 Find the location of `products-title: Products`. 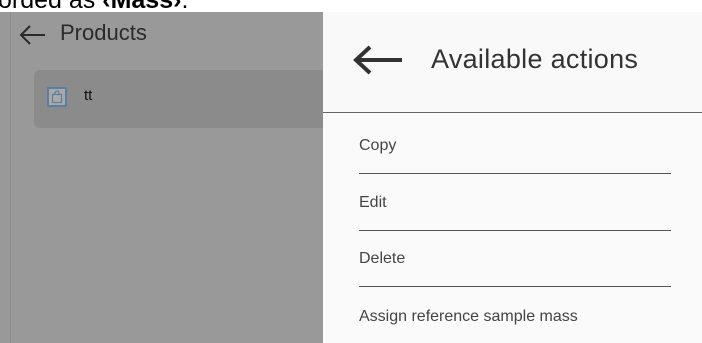

products-title: Products is located at coordinates (103, 32).